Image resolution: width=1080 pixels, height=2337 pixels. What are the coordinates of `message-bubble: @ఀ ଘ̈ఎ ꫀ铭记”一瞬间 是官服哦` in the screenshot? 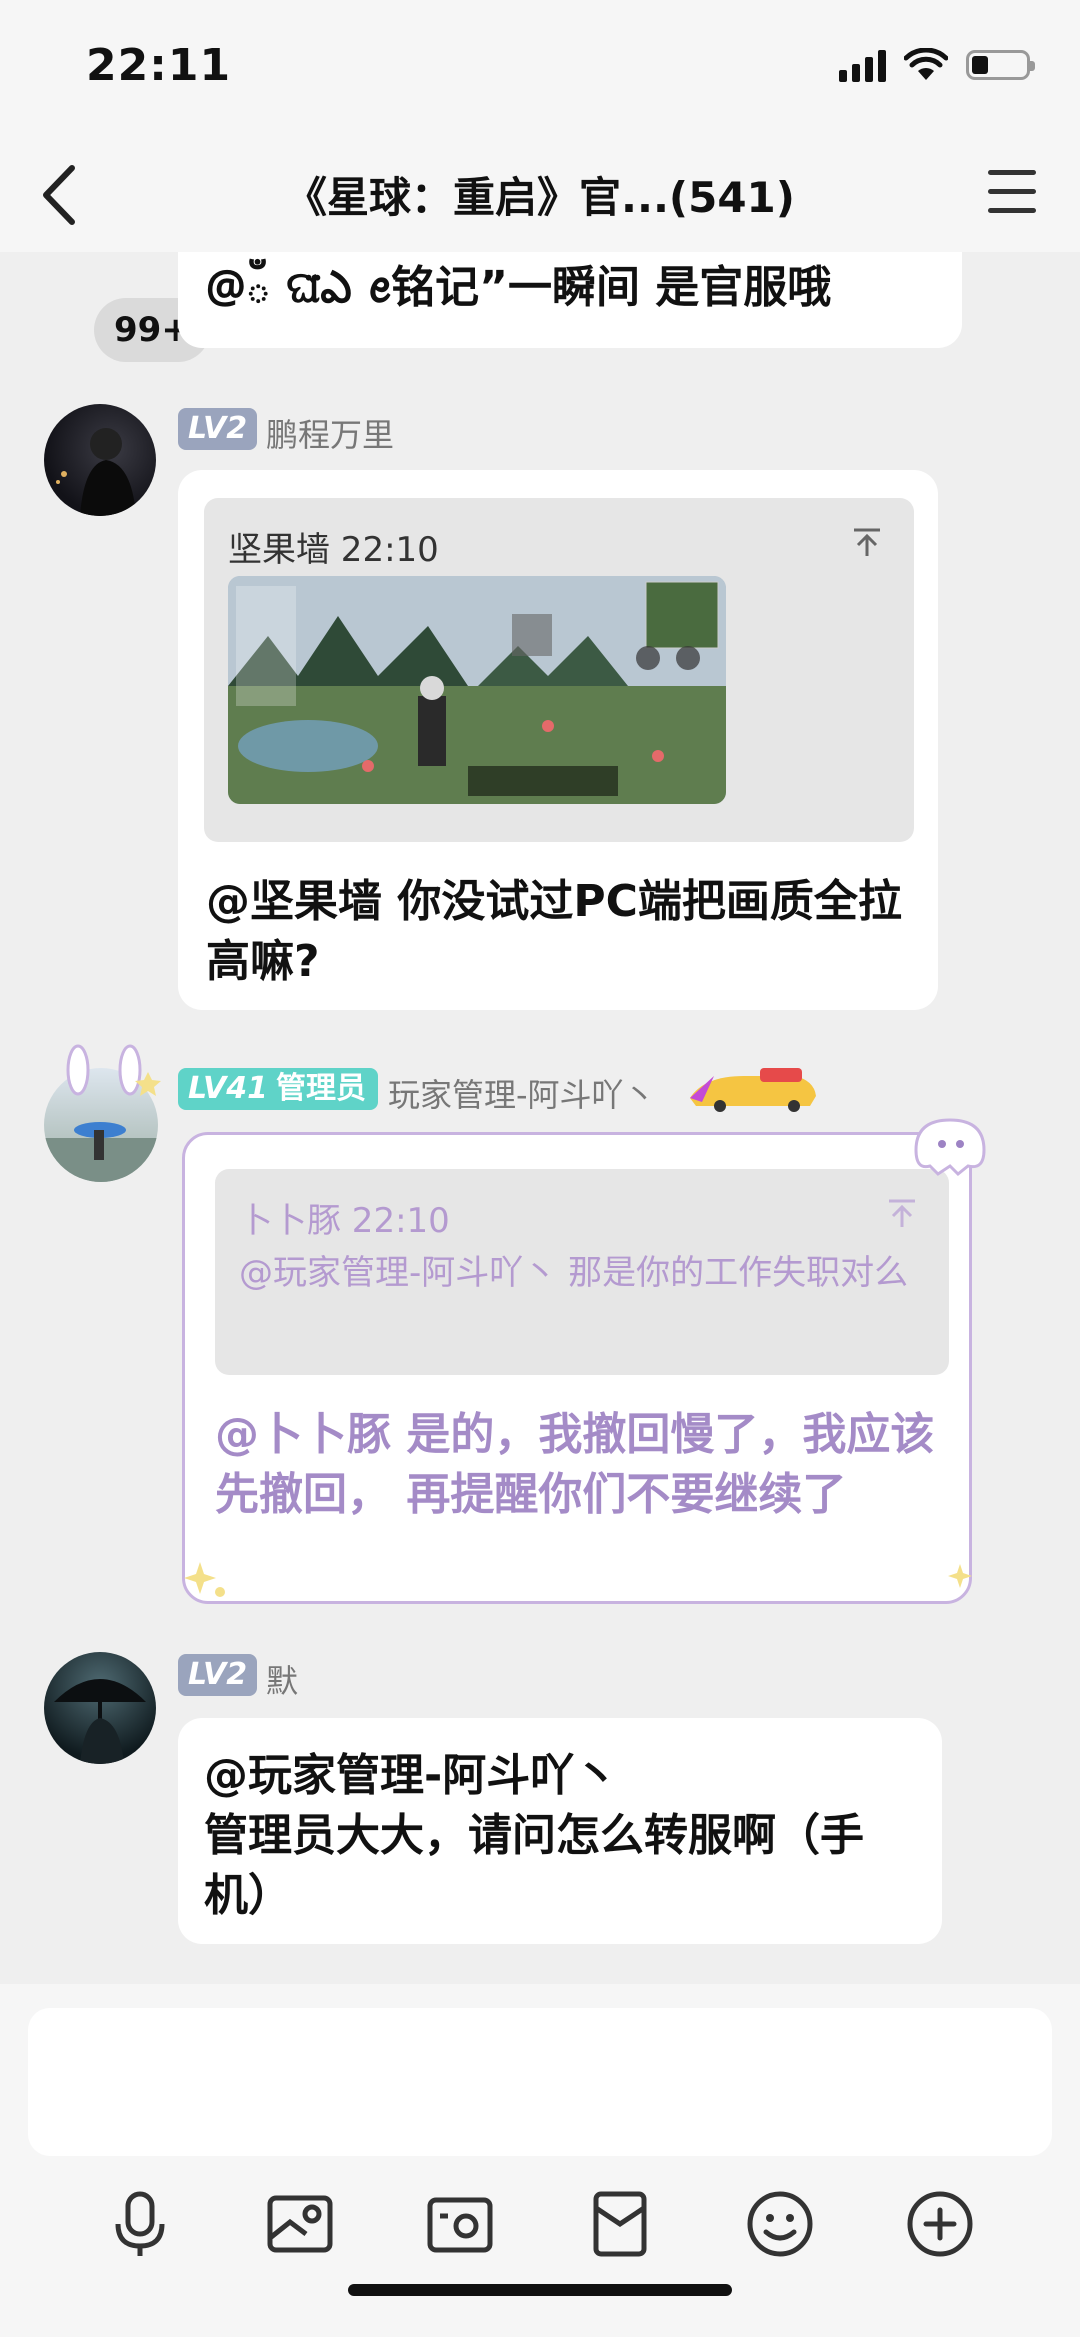 It's located at (570, 300).